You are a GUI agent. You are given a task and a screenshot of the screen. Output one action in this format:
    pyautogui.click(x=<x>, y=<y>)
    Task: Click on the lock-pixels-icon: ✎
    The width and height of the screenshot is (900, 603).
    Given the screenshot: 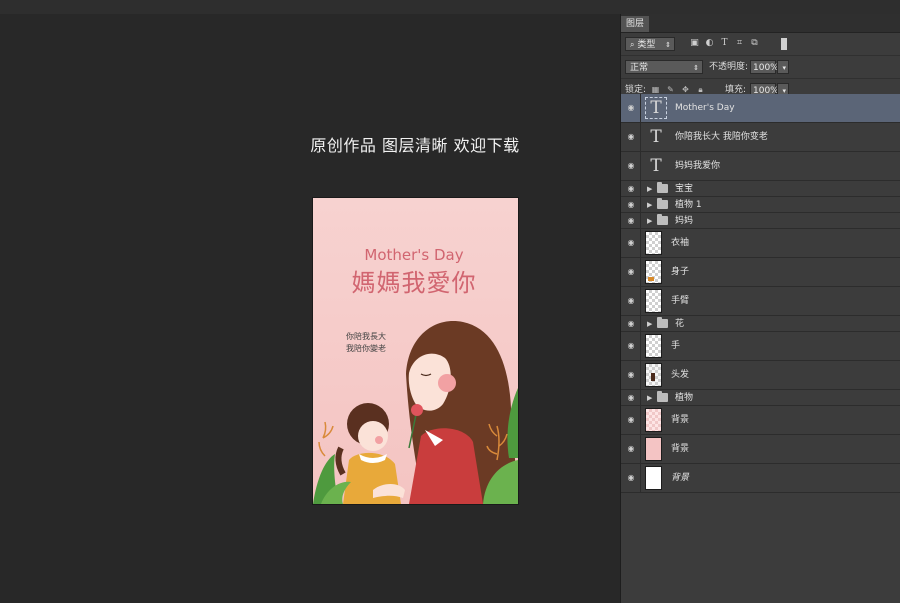 What is the action you would take?
    pyautogui.click(x=670, y=89)
    